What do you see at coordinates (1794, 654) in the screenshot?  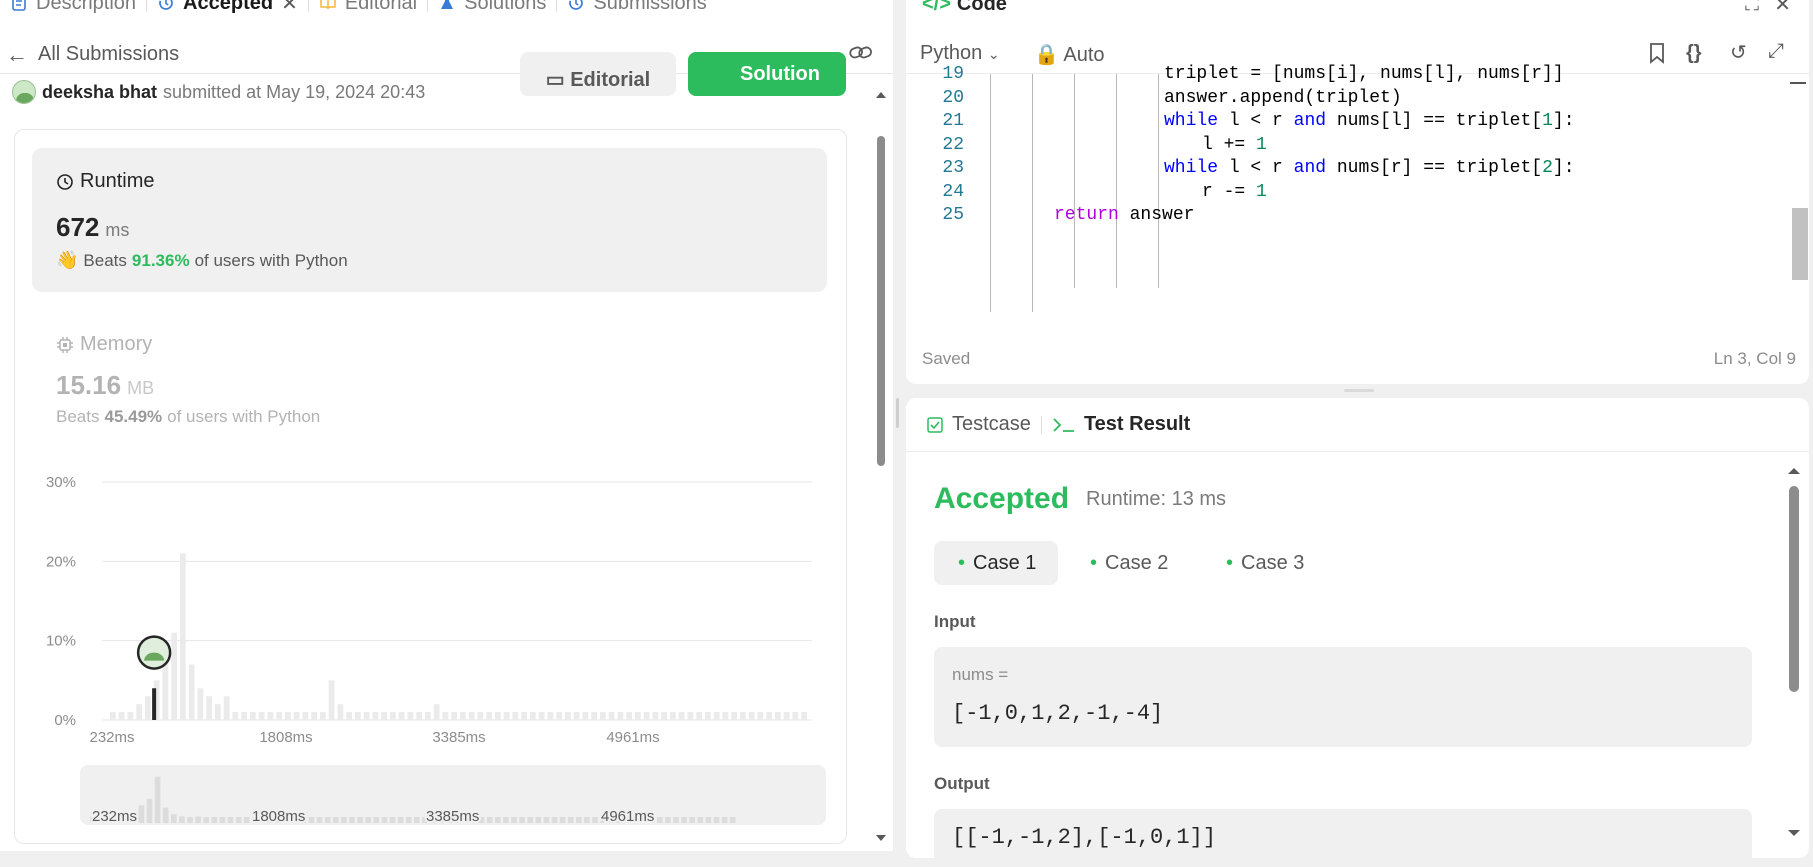 I see `result-scrollbar` at bounding box center [1794, 654].